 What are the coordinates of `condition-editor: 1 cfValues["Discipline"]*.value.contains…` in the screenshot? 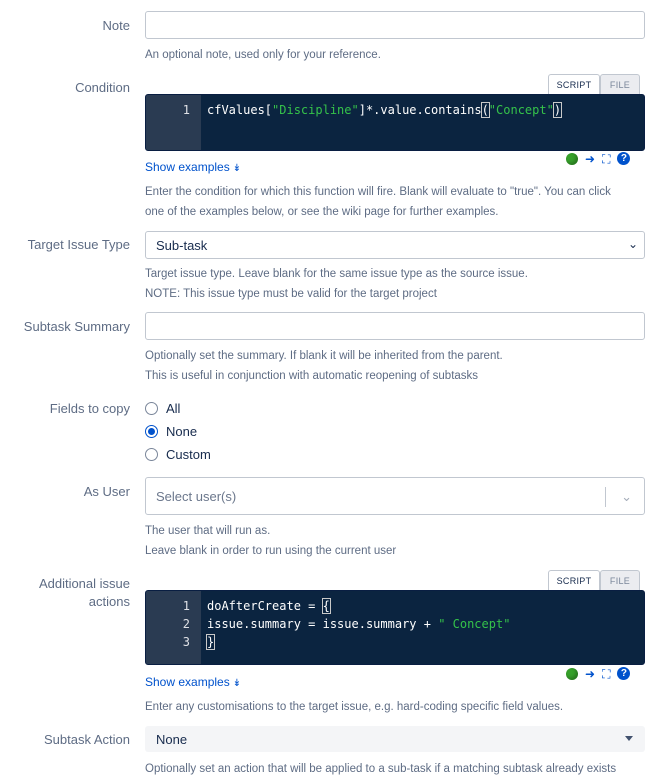 It's located at (395, 122).